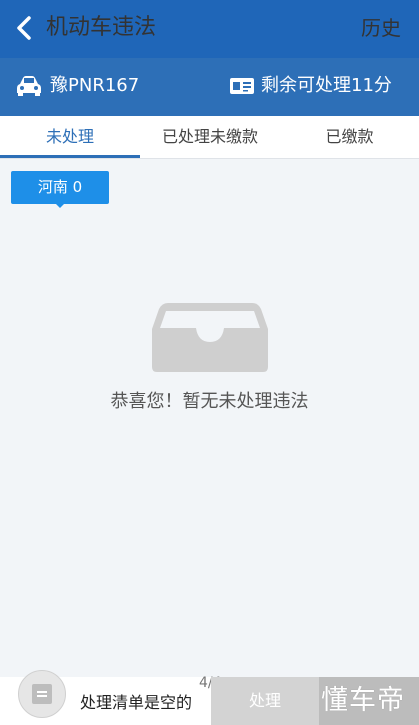 The width and height of the screenshot is (419, 725). What do you see at coordinates (70, 137) in the screenshot?
I see `tab-unprocessed: 未处理` at bounding box center [70, 137].